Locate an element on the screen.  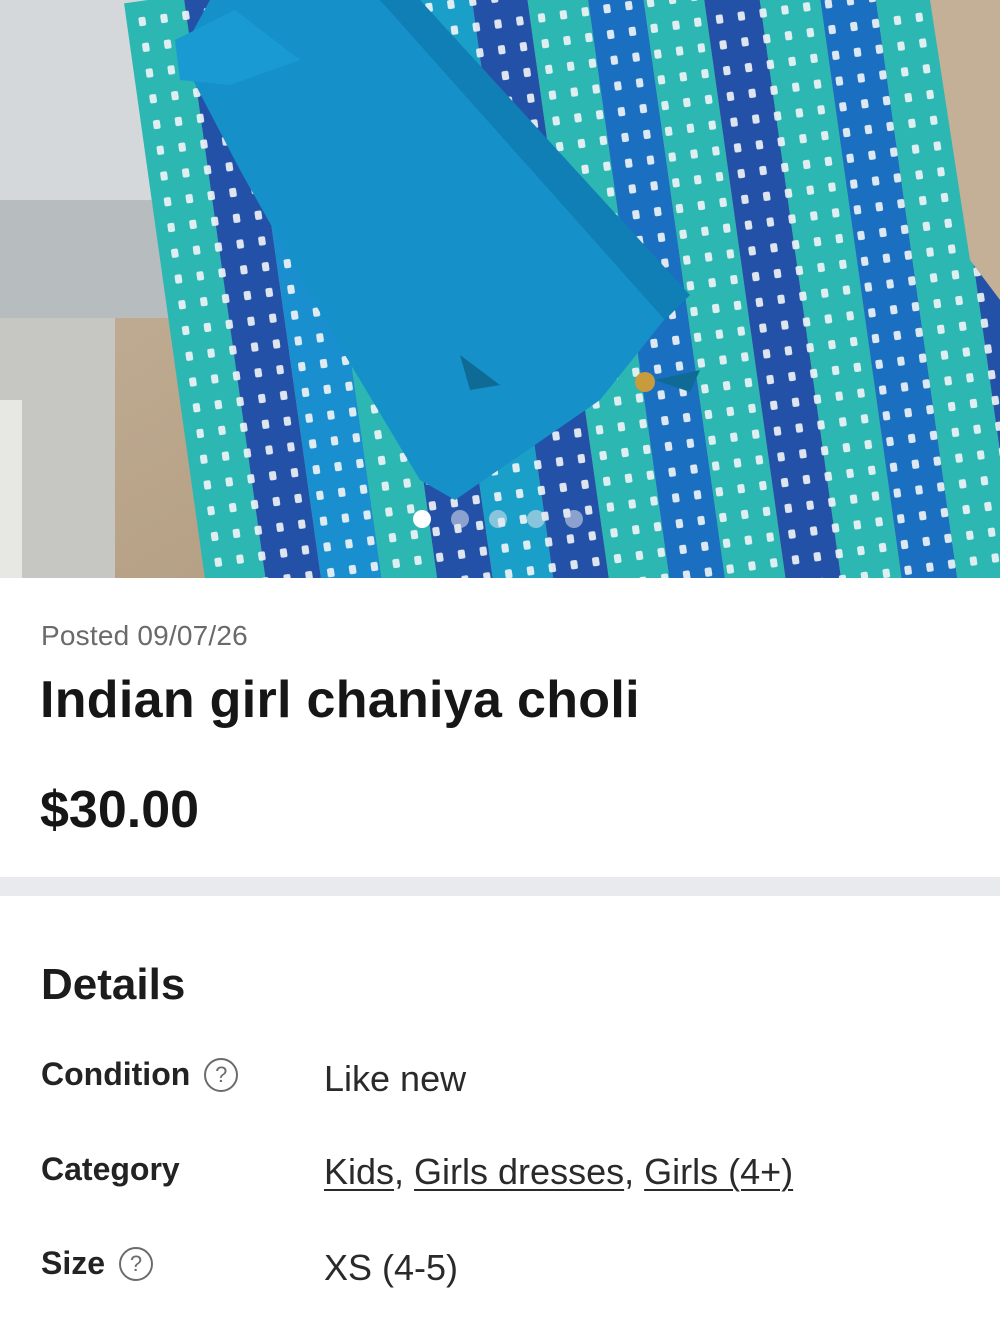
size-label-group: Size ? is located at coordinates (97, 1263).